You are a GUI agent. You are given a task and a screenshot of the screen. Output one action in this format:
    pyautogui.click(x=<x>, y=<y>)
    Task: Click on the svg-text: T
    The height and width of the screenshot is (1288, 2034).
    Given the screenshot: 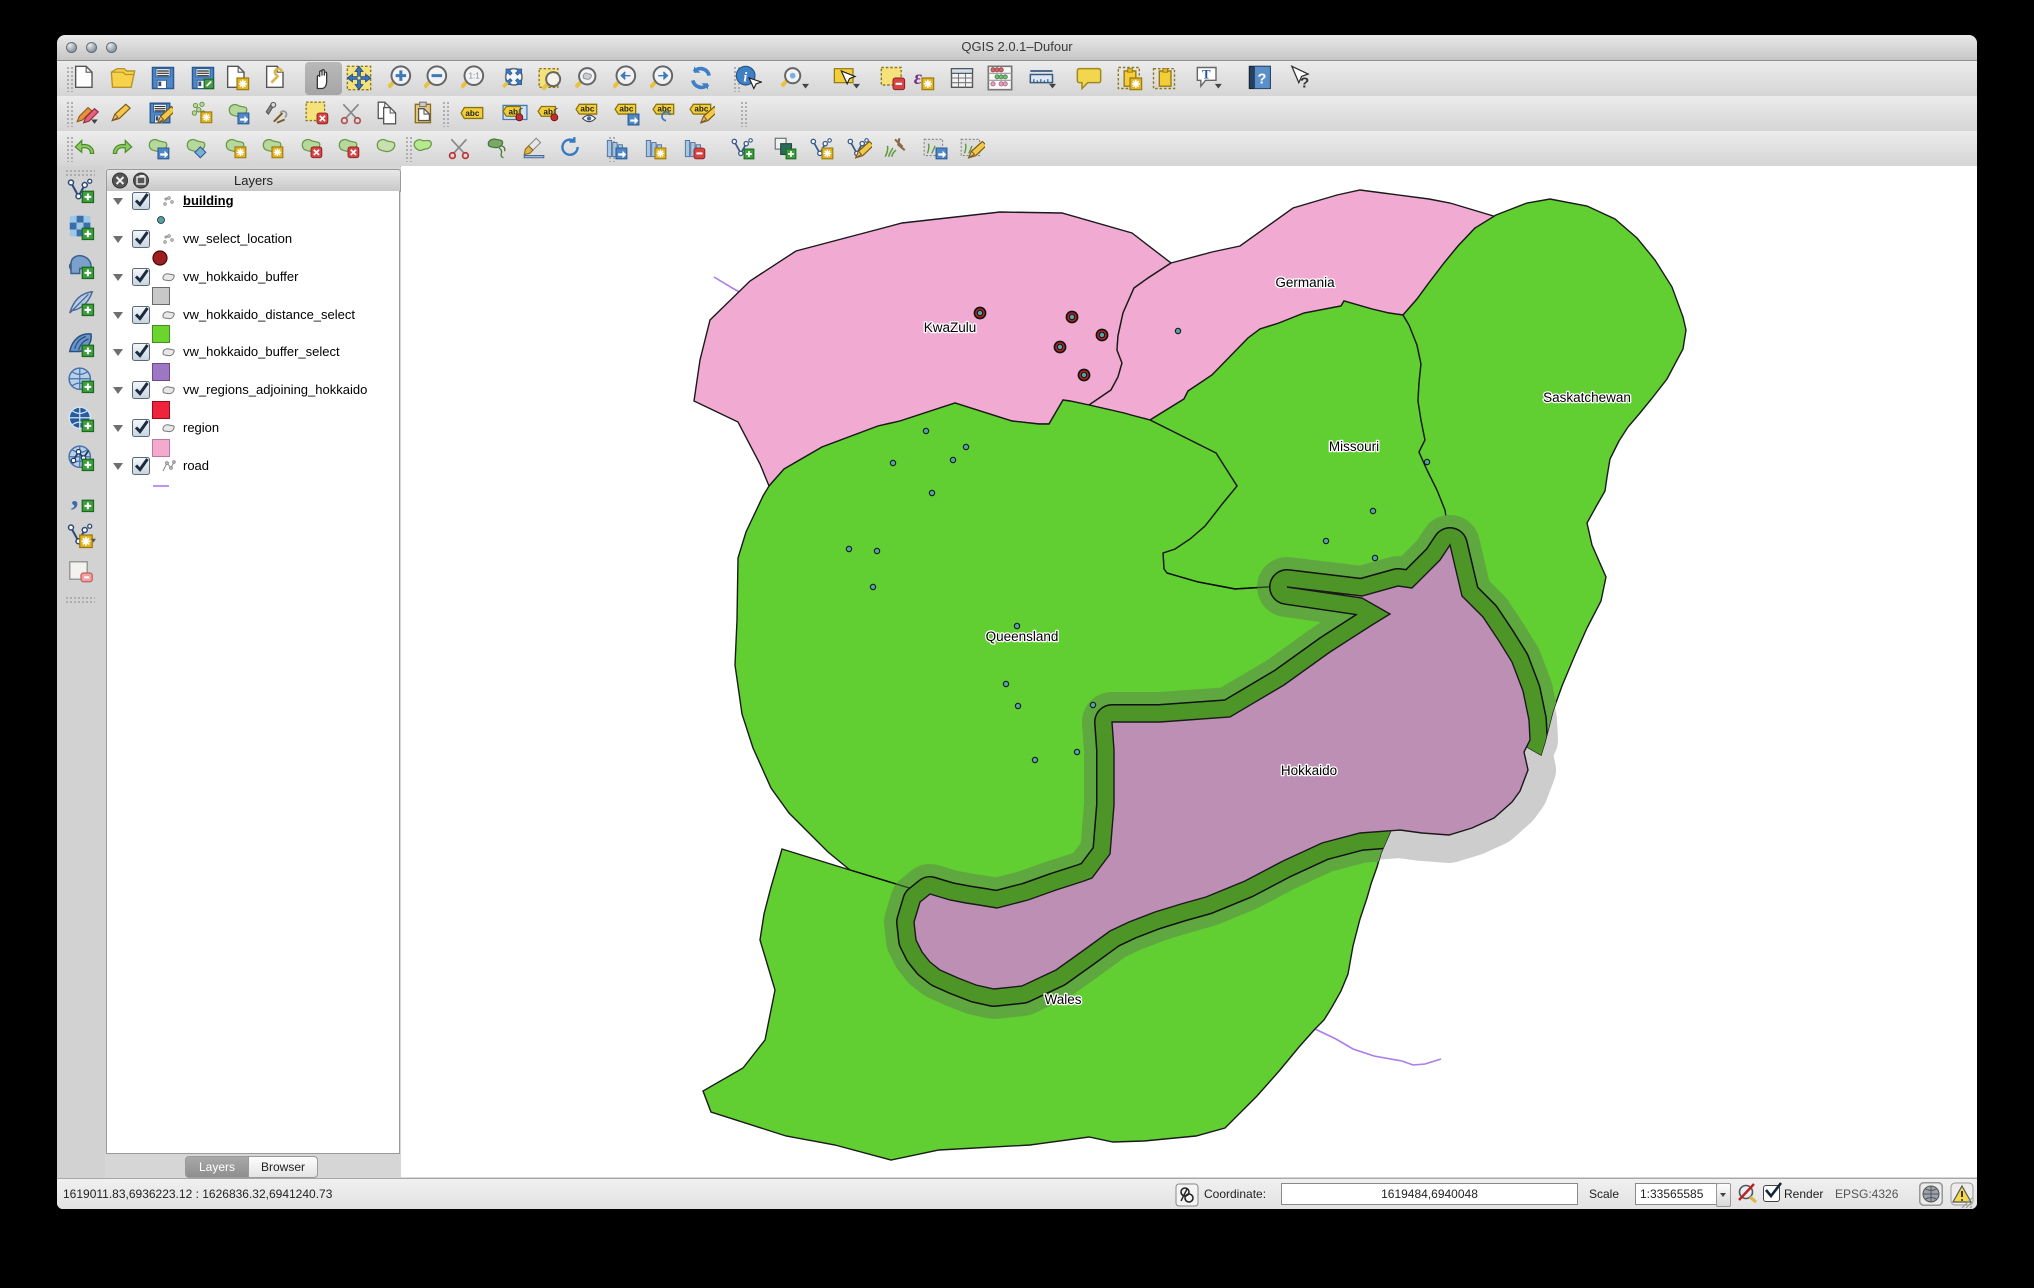 What is the action you would take?
    pyautogui.click(x=1206, y=75)
    